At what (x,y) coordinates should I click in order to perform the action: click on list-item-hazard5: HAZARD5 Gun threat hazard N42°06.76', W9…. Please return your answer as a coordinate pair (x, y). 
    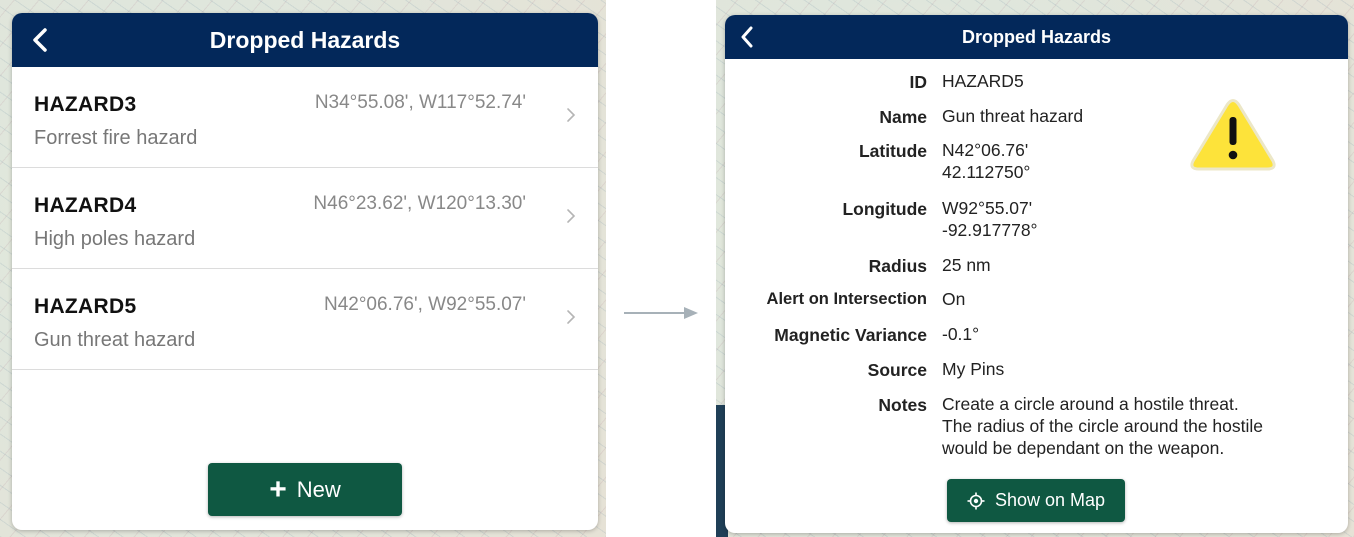
    Looking at the image, I should click on (305, 319).